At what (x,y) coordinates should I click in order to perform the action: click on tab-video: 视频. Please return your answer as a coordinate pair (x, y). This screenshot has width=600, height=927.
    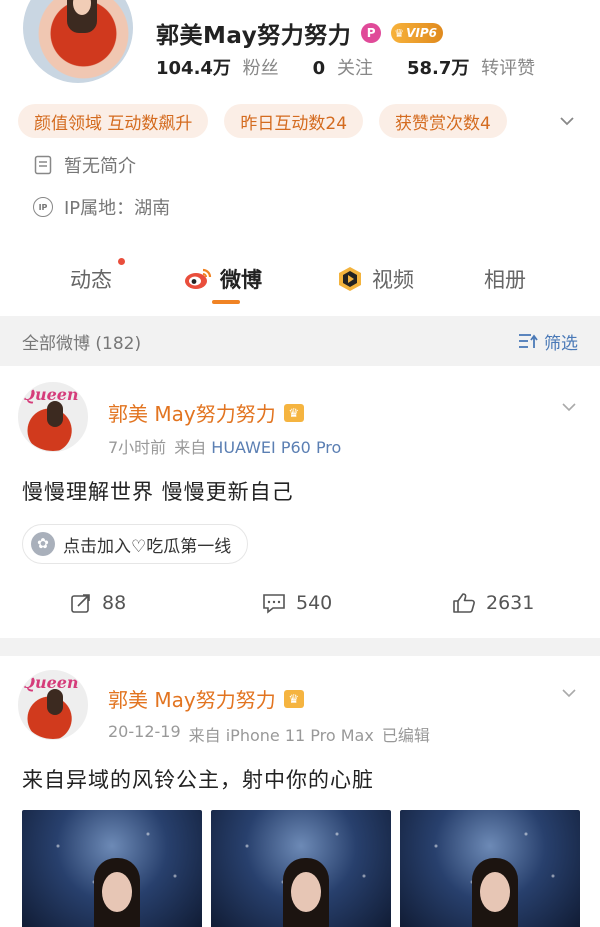
    Looking at the image, I should click on (375, 279).